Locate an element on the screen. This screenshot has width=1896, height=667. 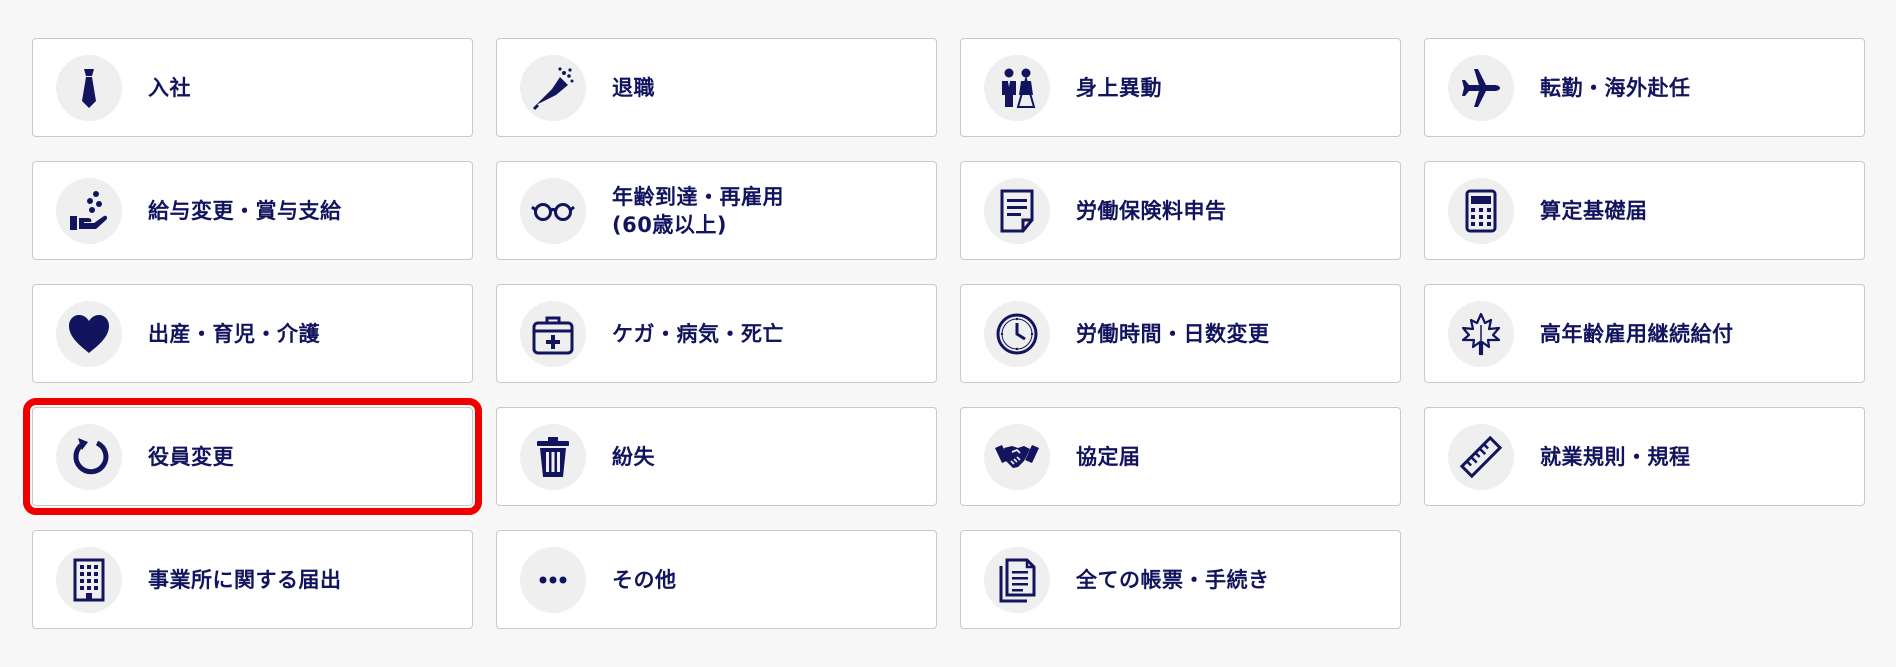
necktie-icon is located at coordinates (89, 87).